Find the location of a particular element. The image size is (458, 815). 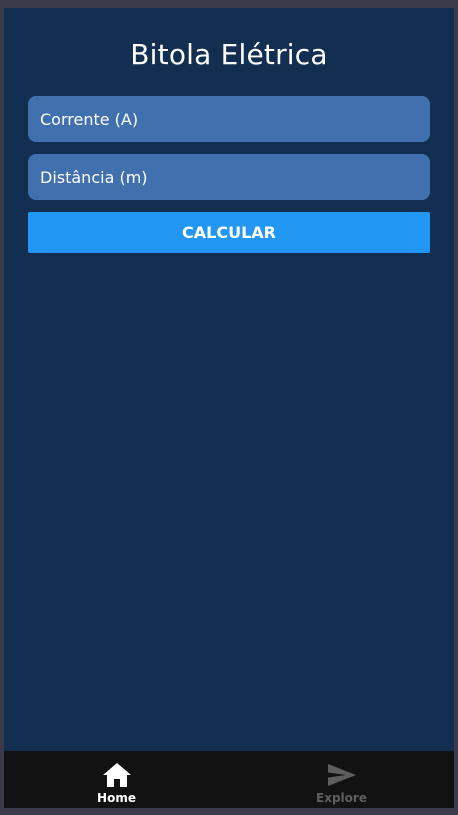

corrente-input is located at coordinates (229, 119).